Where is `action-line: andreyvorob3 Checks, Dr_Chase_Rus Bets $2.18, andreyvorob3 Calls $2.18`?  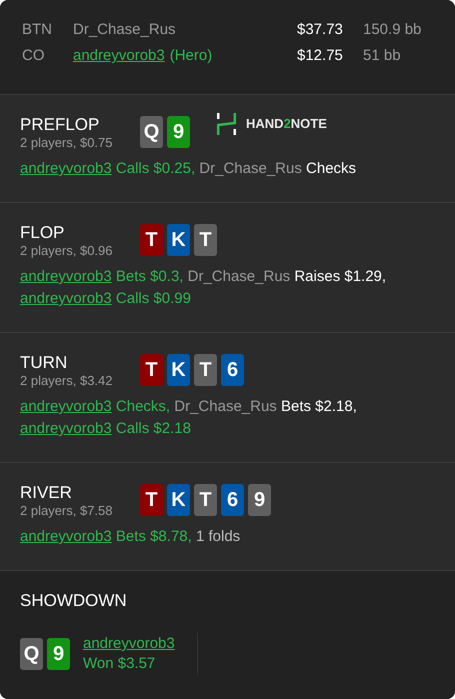 action-line: andreyvorob3 Checks, Dr_Chase_Rus Bets $2.18, andreyvorob3 Calls $2.18 is located at coordinates (189, 418).